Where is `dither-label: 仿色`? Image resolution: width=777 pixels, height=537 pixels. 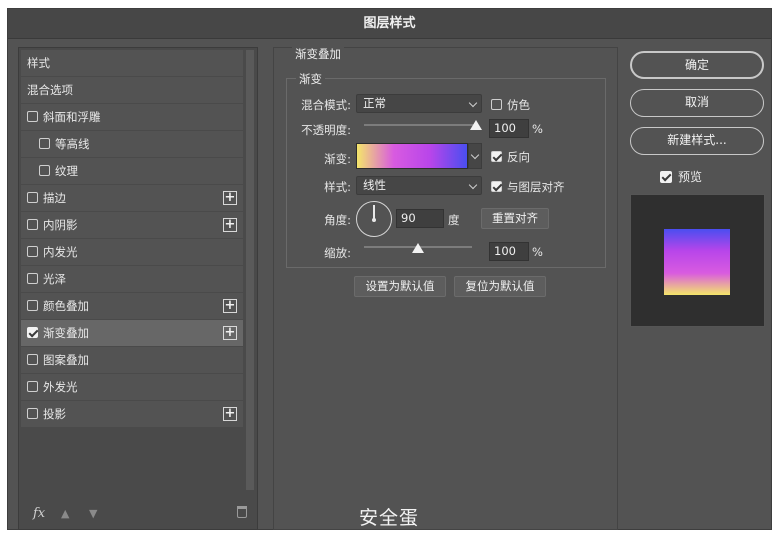 dither-label: 仿色 is located at coordinates (518, 105).